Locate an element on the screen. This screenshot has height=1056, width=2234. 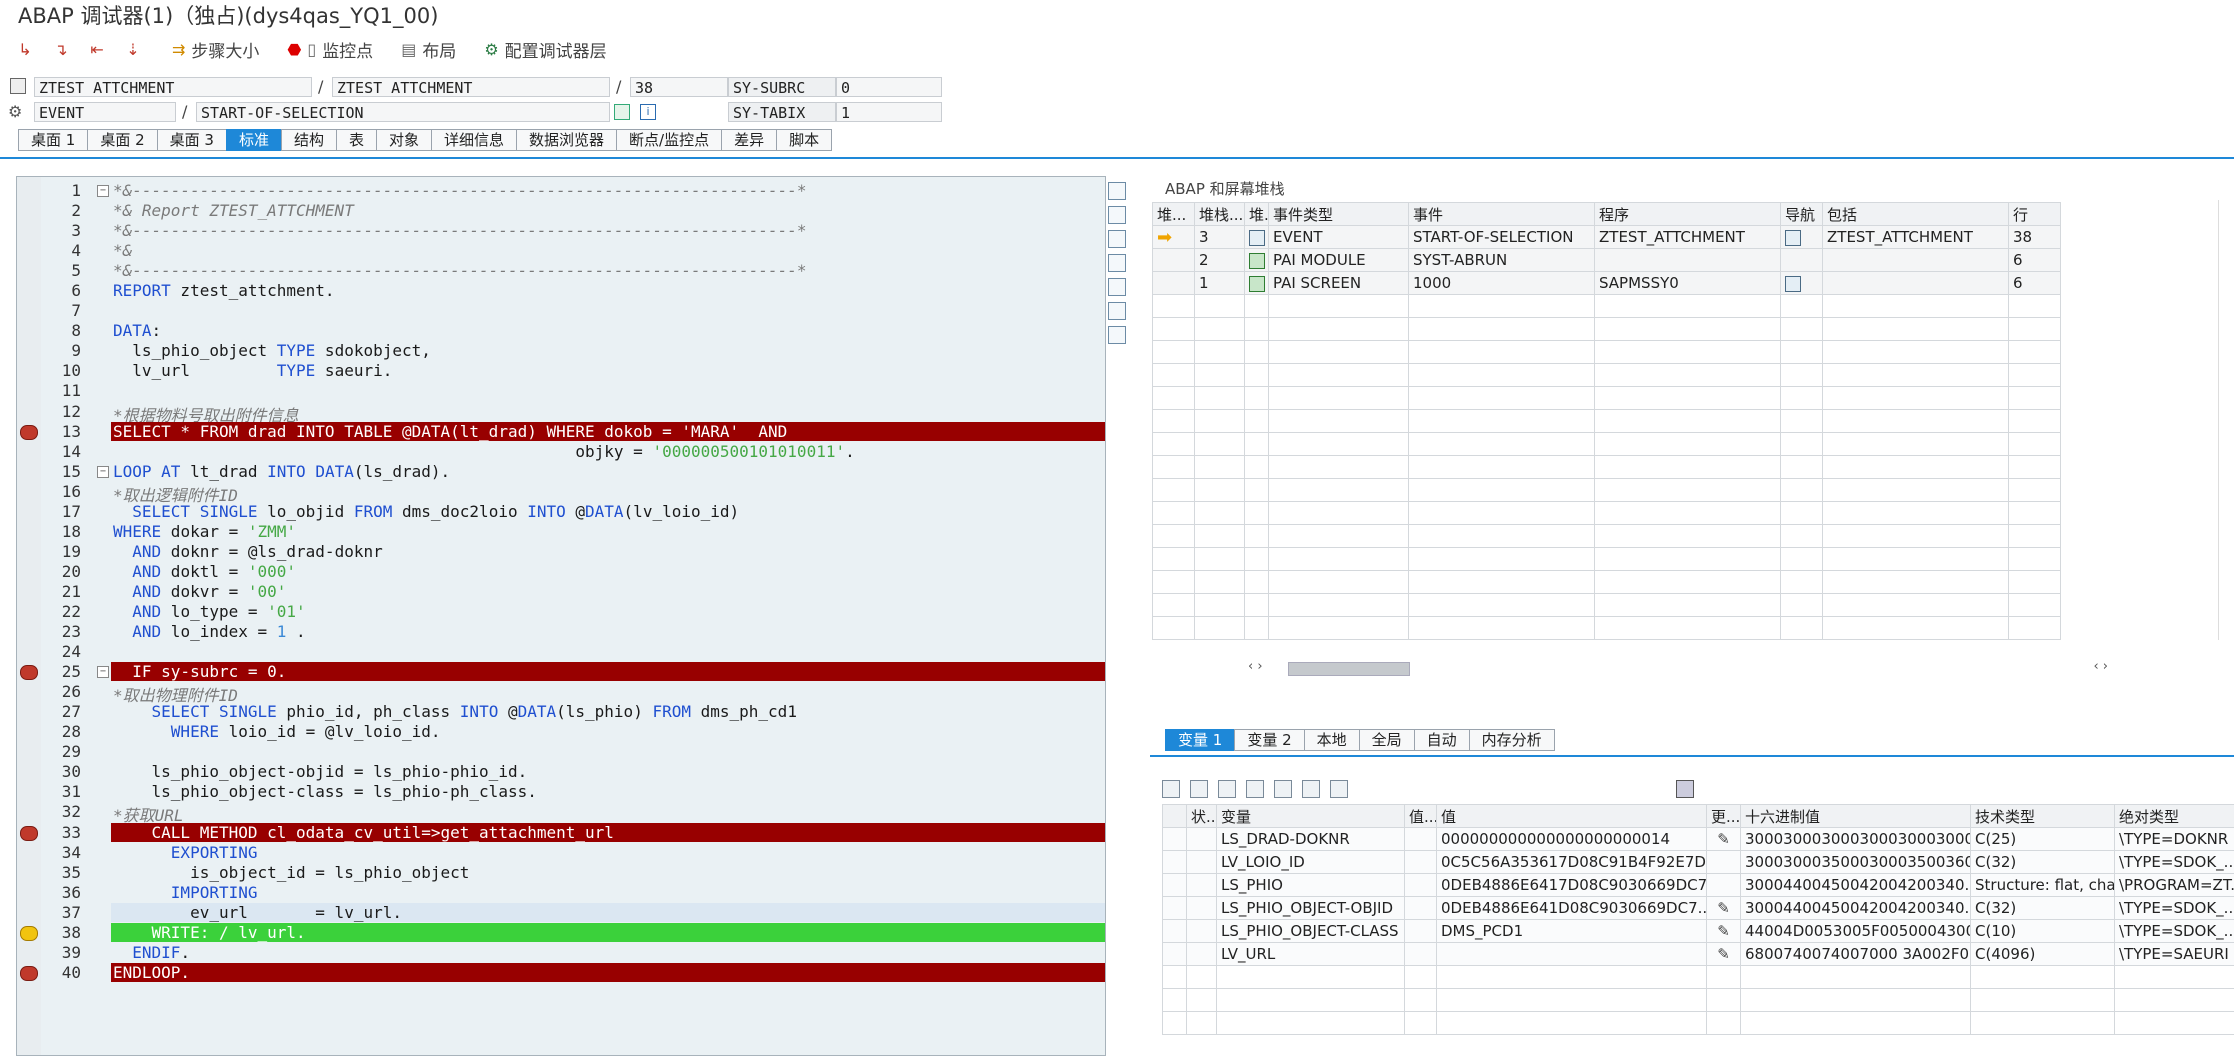
code-line: 22 AND lo_type = '01' is located at coordinates (561, 612).